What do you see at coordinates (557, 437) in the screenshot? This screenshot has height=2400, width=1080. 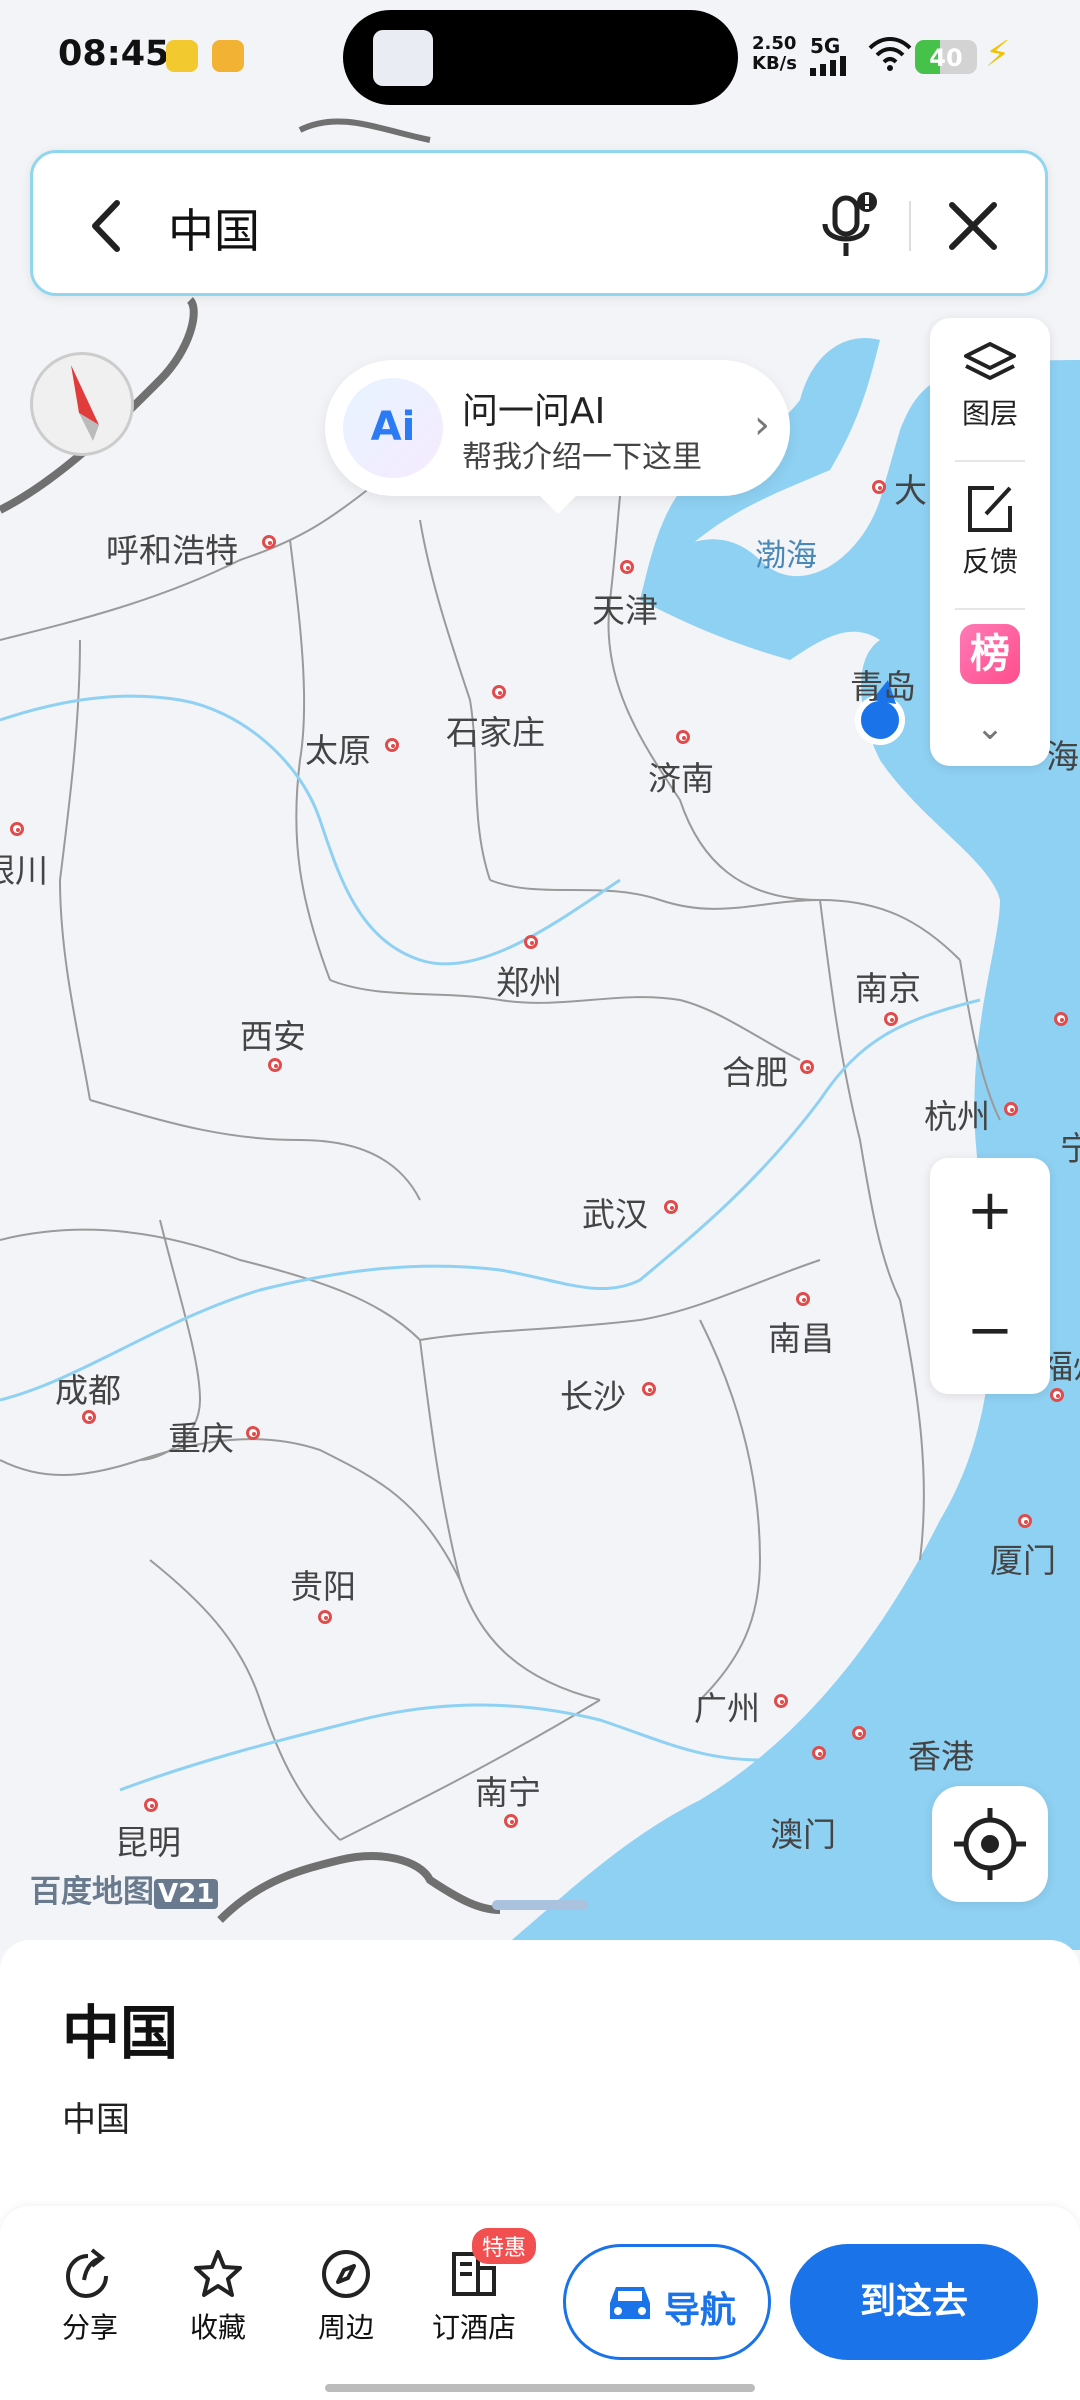 I see `ask-ai-bubble: Ai 问一问AI 帮我介绍一下这里 ›` at bounding box center [557, 437].